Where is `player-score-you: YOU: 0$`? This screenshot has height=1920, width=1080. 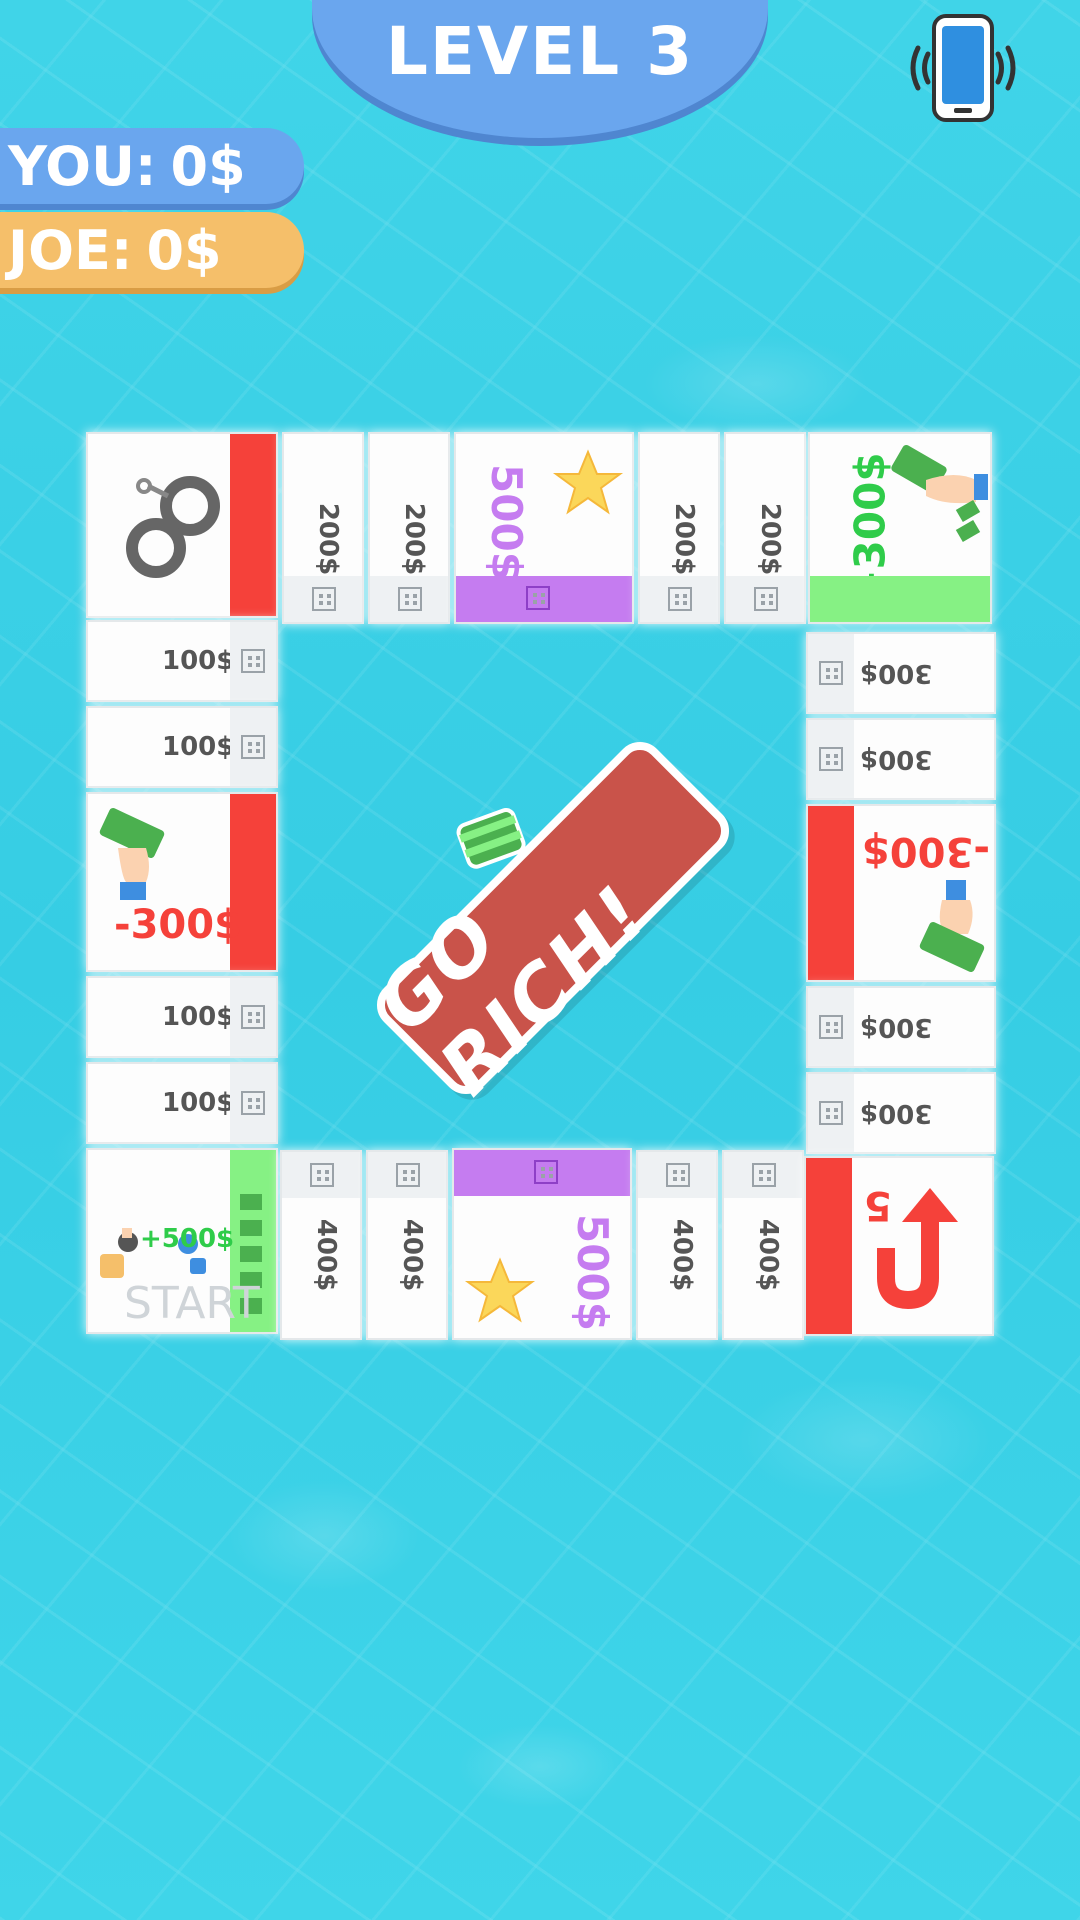
player-score-you: YOU: 0$ is located at coordinates (152, 166).